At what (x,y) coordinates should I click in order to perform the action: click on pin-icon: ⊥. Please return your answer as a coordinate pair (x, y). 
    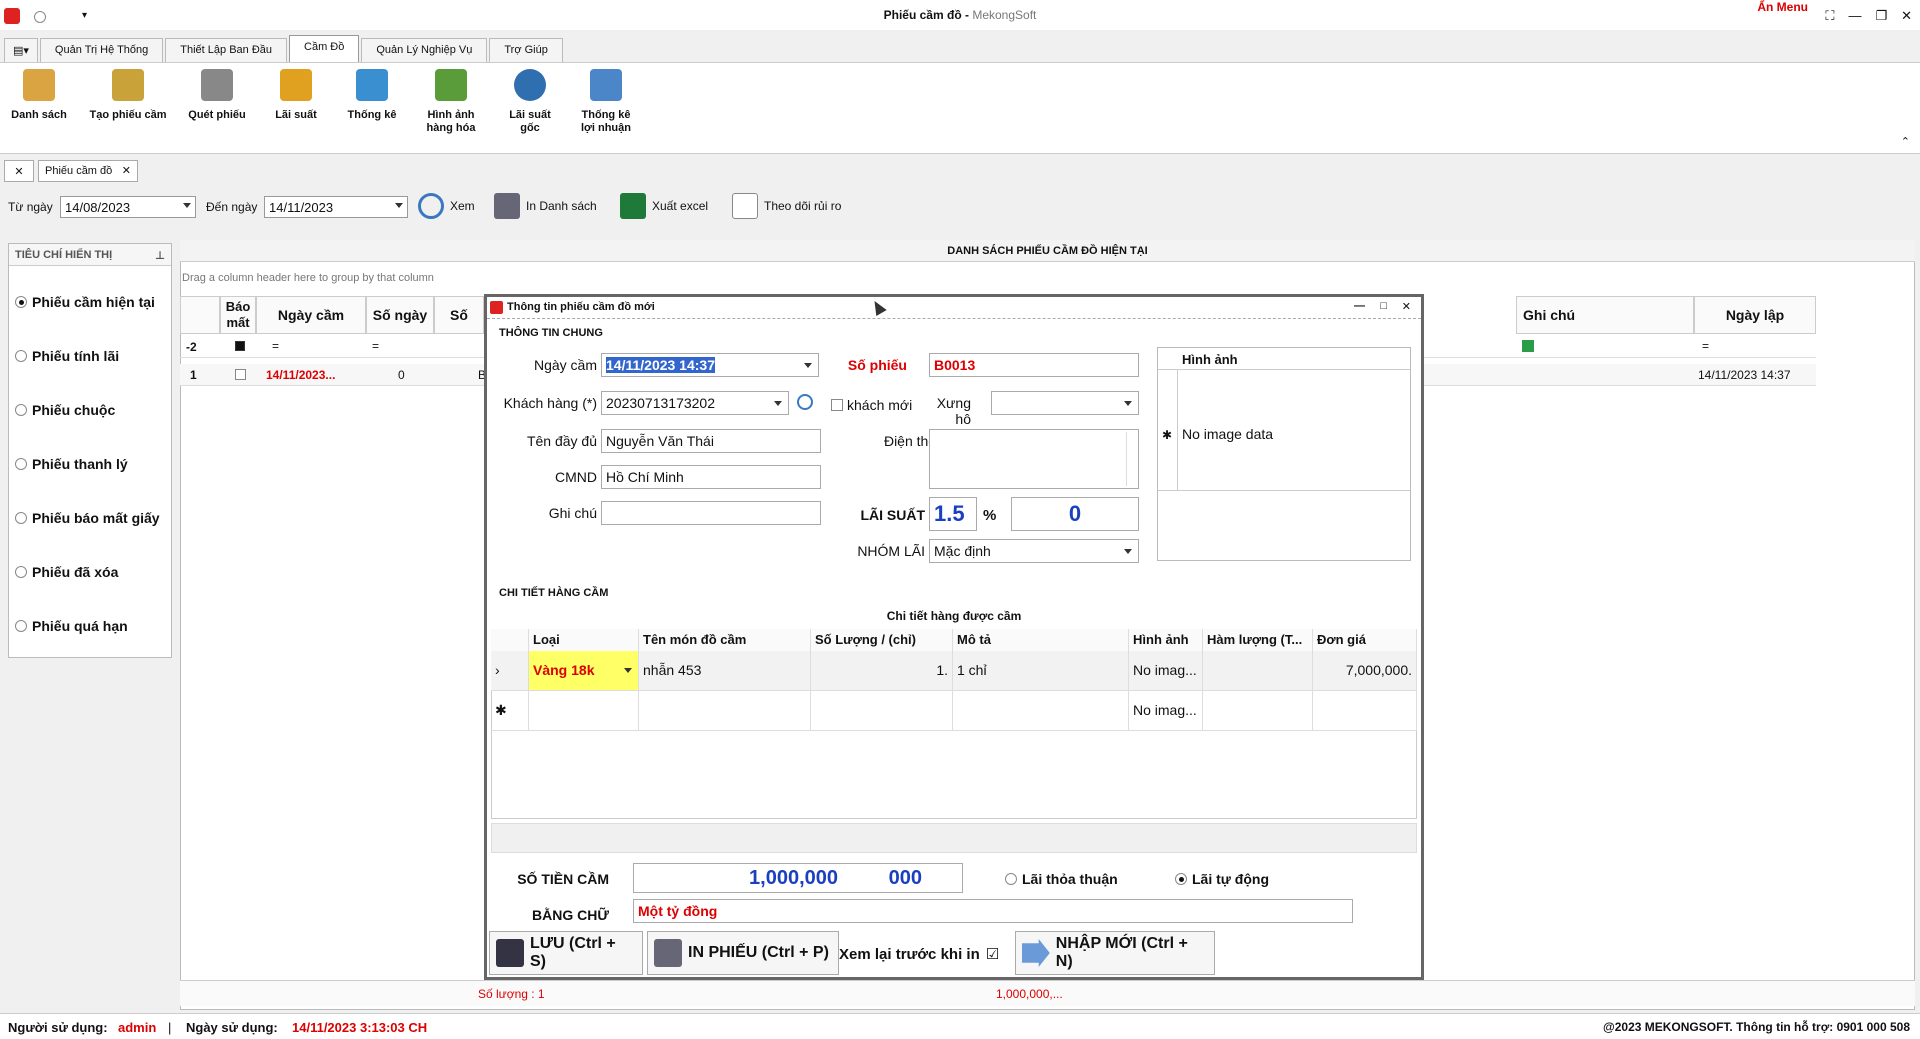
    Looking at the image, I should click on (160, 255).